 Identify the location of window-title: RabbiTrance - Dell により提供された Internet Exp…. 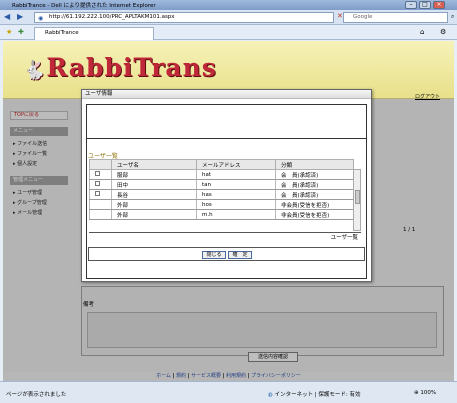
(84, 6).